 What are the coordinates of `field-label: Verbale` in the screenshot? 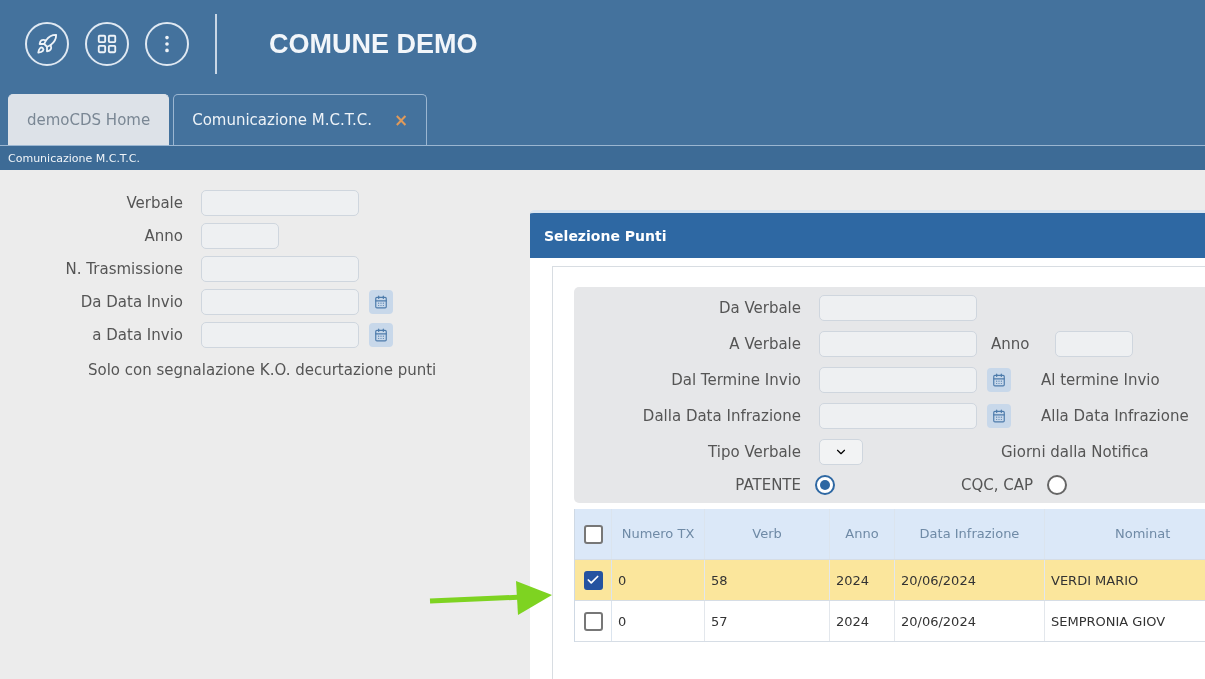 It's located at (154, 203).